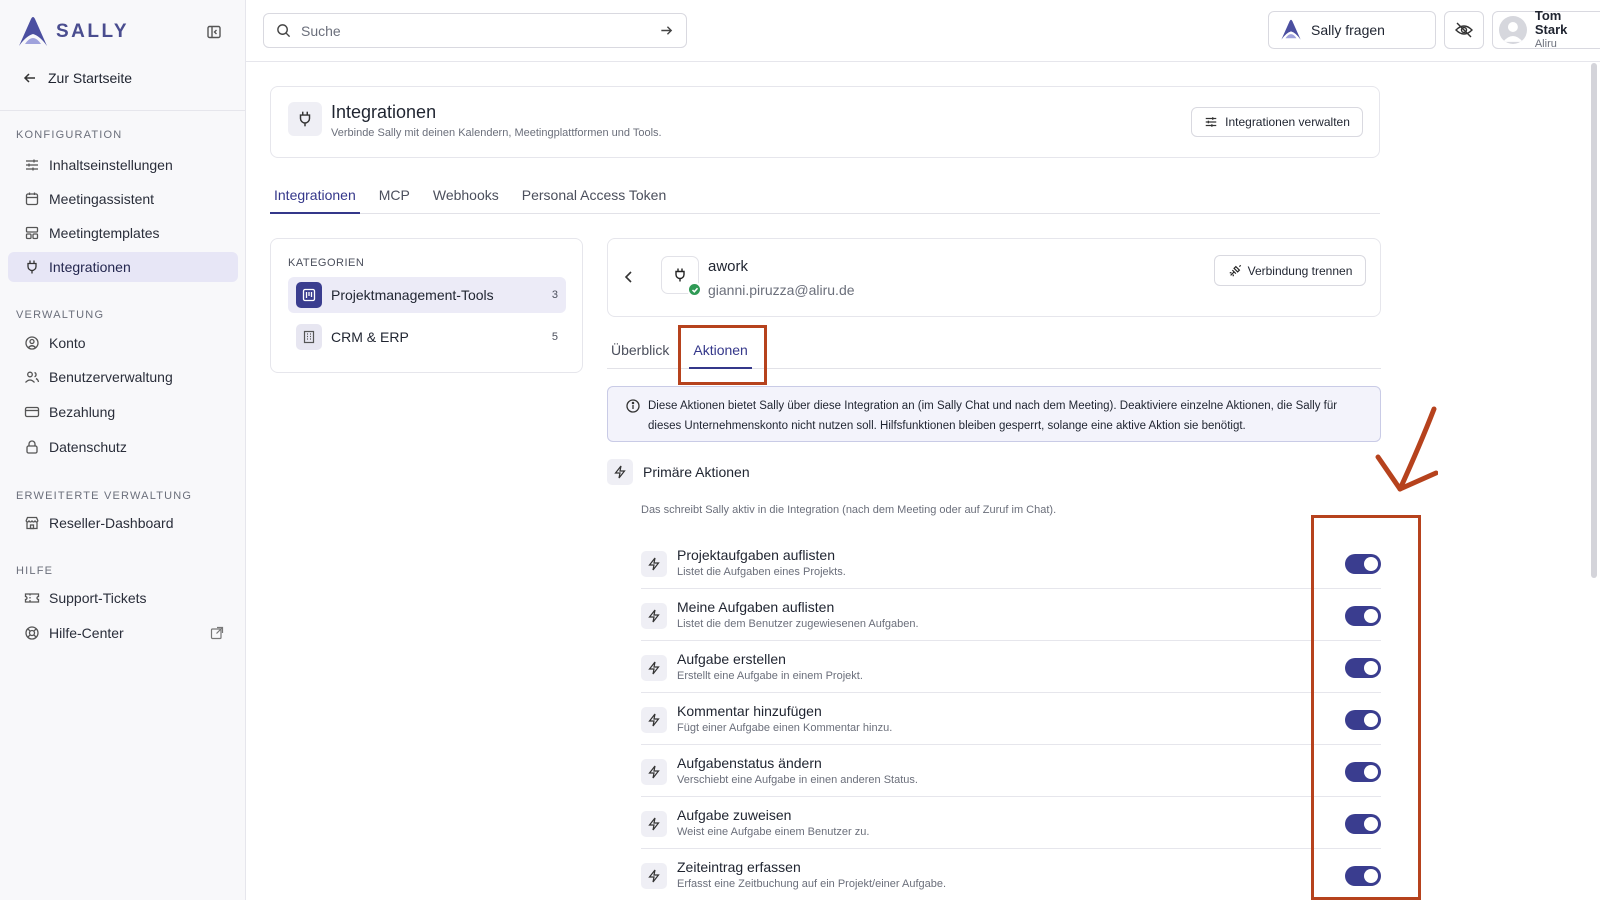  I want to click on ask-sally-button: Sally fragen, so click(1352, 30).